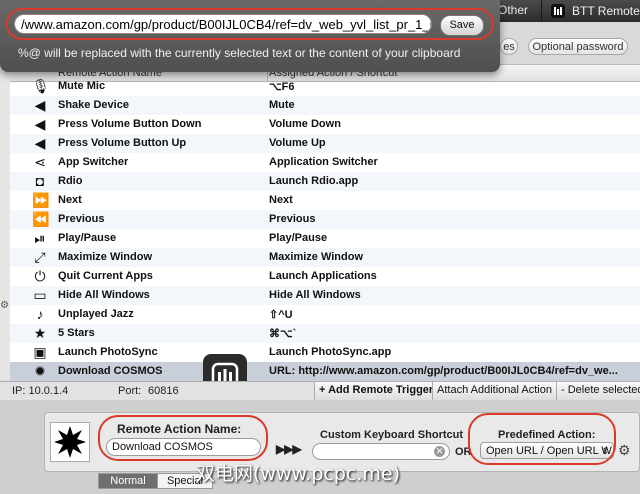  Describe the element at coordinates (578, 46) in the screenshot. I see `optional-password-field: Optional password` at that location.